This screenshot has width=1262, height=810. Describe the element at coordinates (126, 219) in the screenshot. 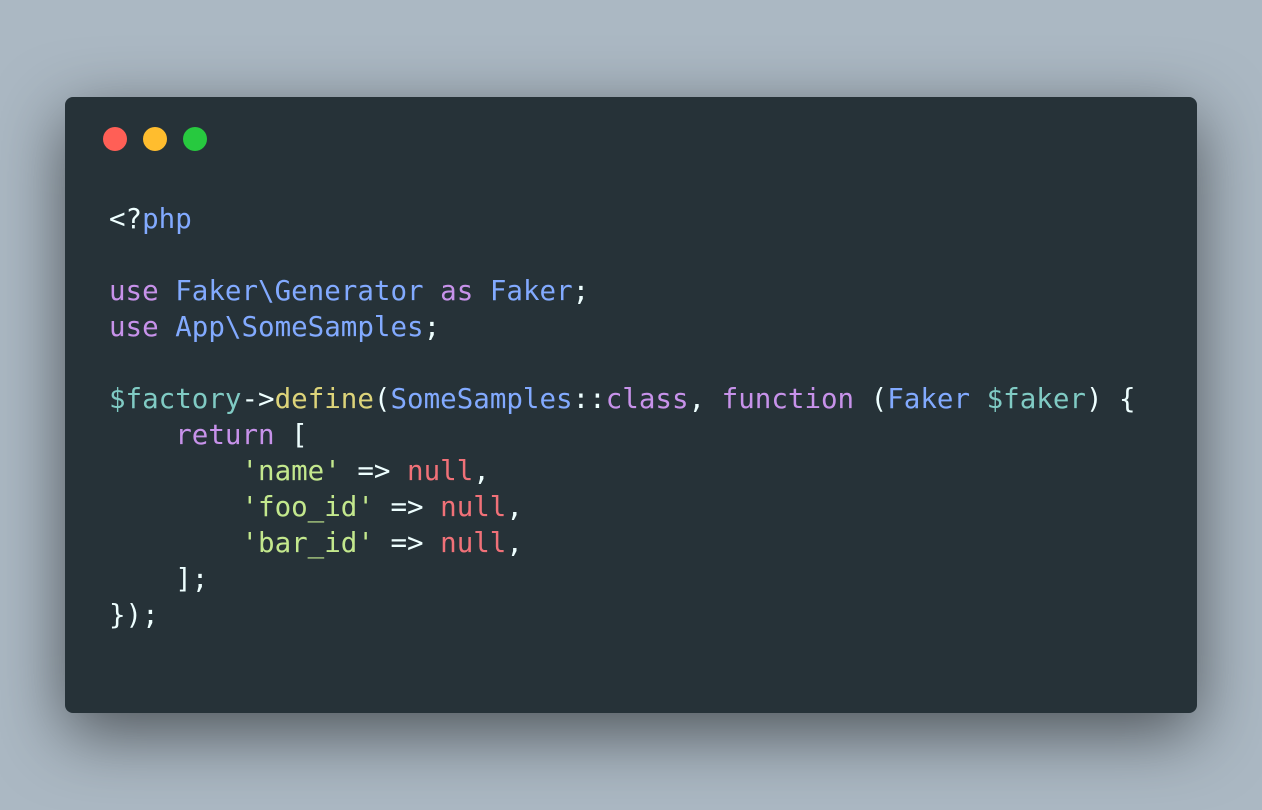

I see `code-token-plain: <?` at that location.